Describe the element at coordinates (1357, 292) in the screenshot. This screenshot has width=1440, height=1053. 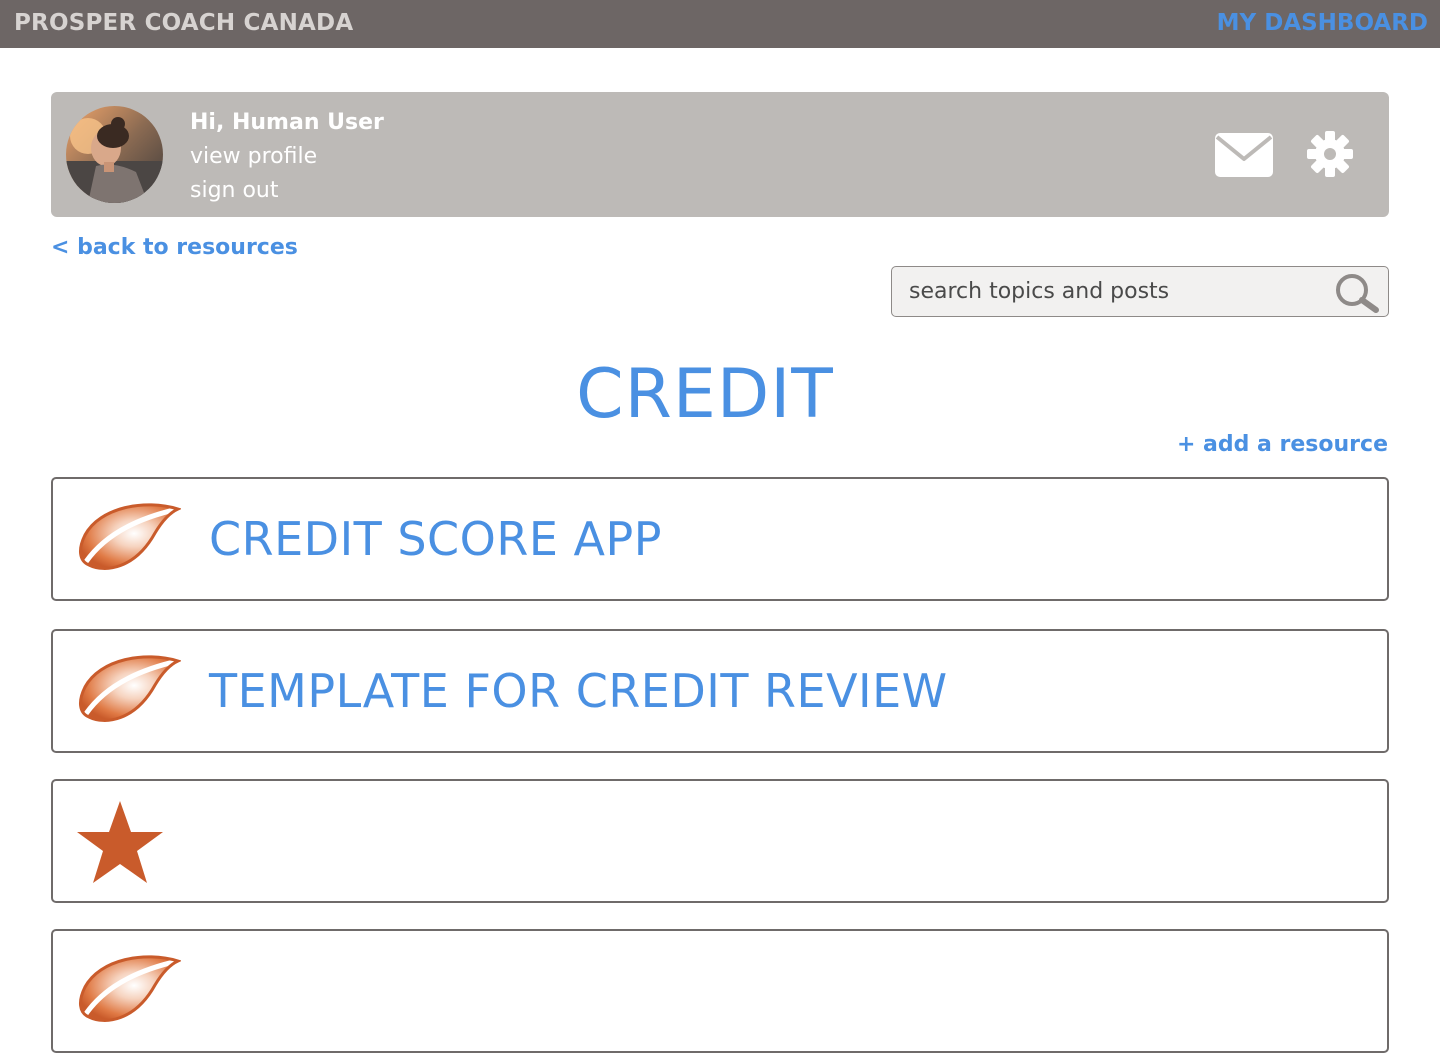
I see `search-icon` at that location.